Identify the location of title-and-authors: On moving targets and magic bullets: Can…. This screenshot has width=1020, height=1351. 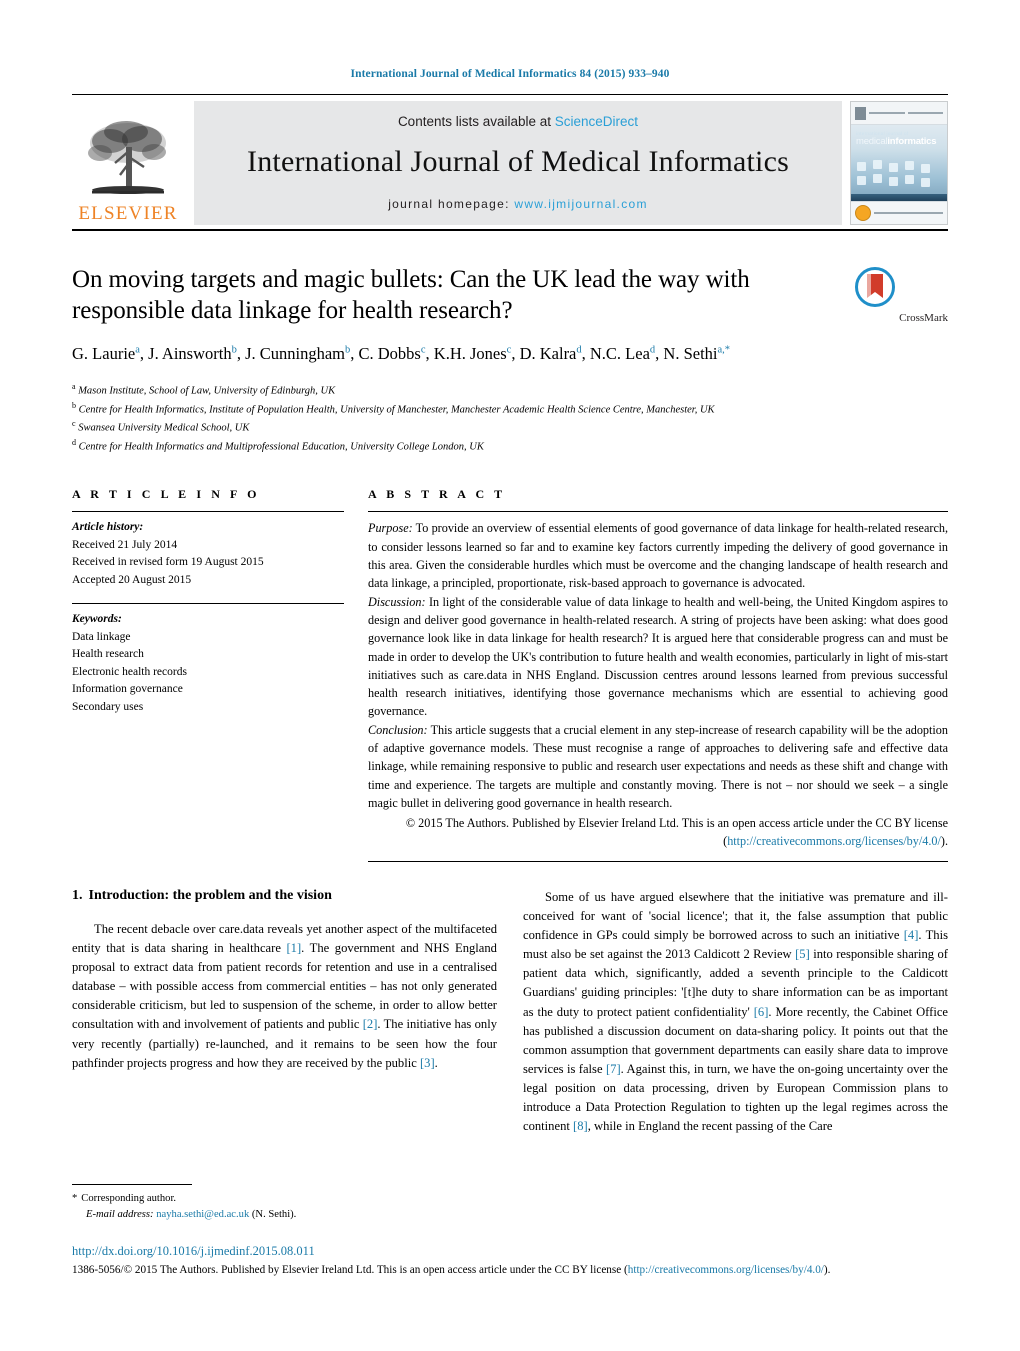
(456, 315).